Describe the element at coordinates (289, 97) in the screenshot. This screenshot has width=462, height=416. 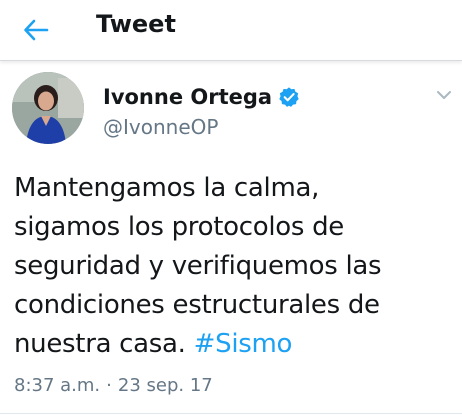
I see `verified-badge-icon` at that location.